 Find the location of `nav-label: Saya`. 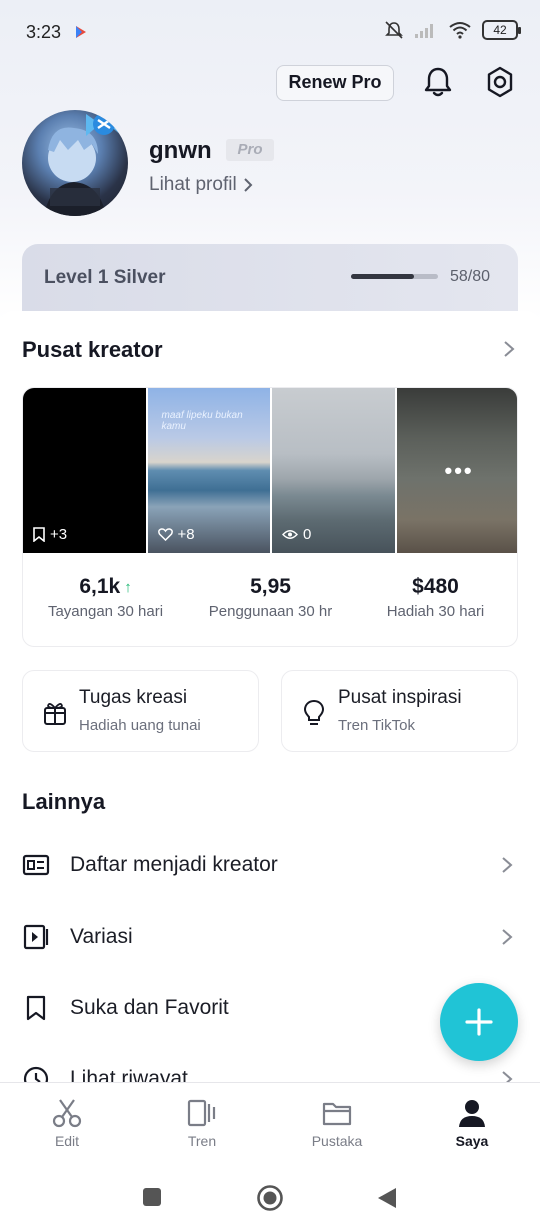

nav-label: Saya is located at coordinates (472, 1141).